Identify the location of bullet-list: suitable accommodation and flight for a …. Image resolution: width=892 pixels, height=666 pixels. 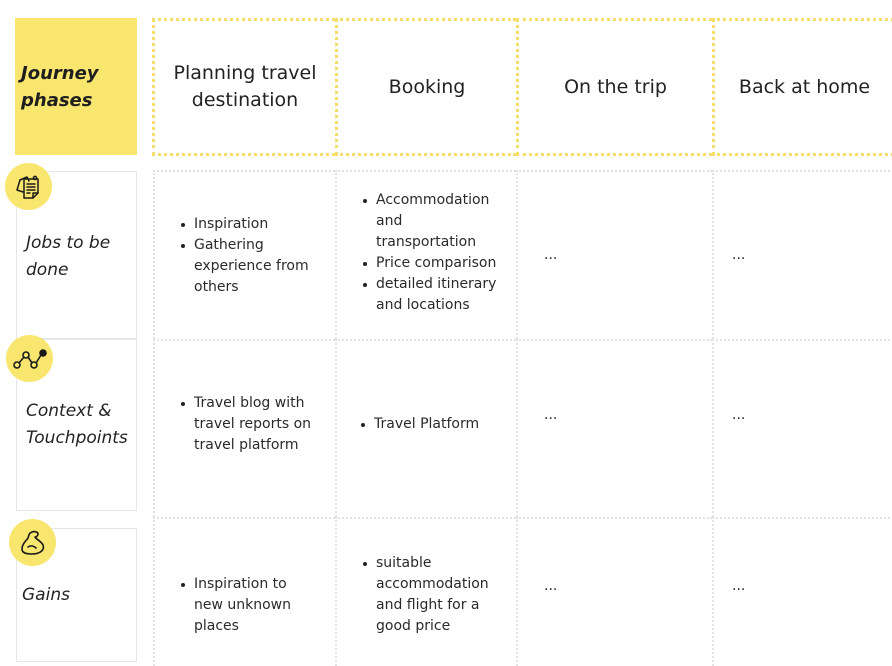
(428, 595).